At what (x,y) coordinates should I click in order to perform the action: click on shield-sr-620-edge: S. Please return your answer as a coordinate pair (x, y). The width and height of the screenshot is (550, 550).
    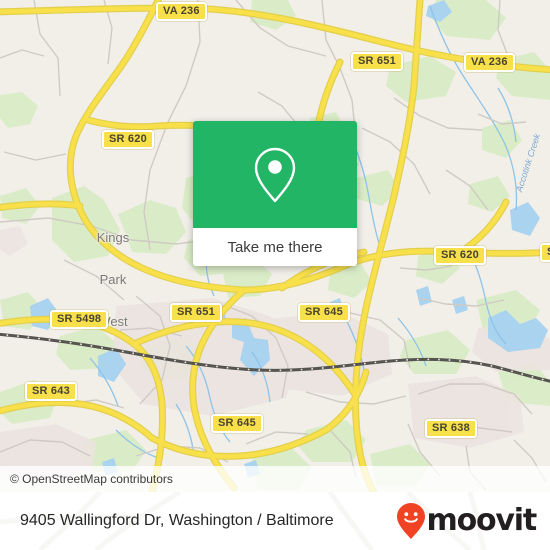
    Looking at the image, I should click on (545, 252).